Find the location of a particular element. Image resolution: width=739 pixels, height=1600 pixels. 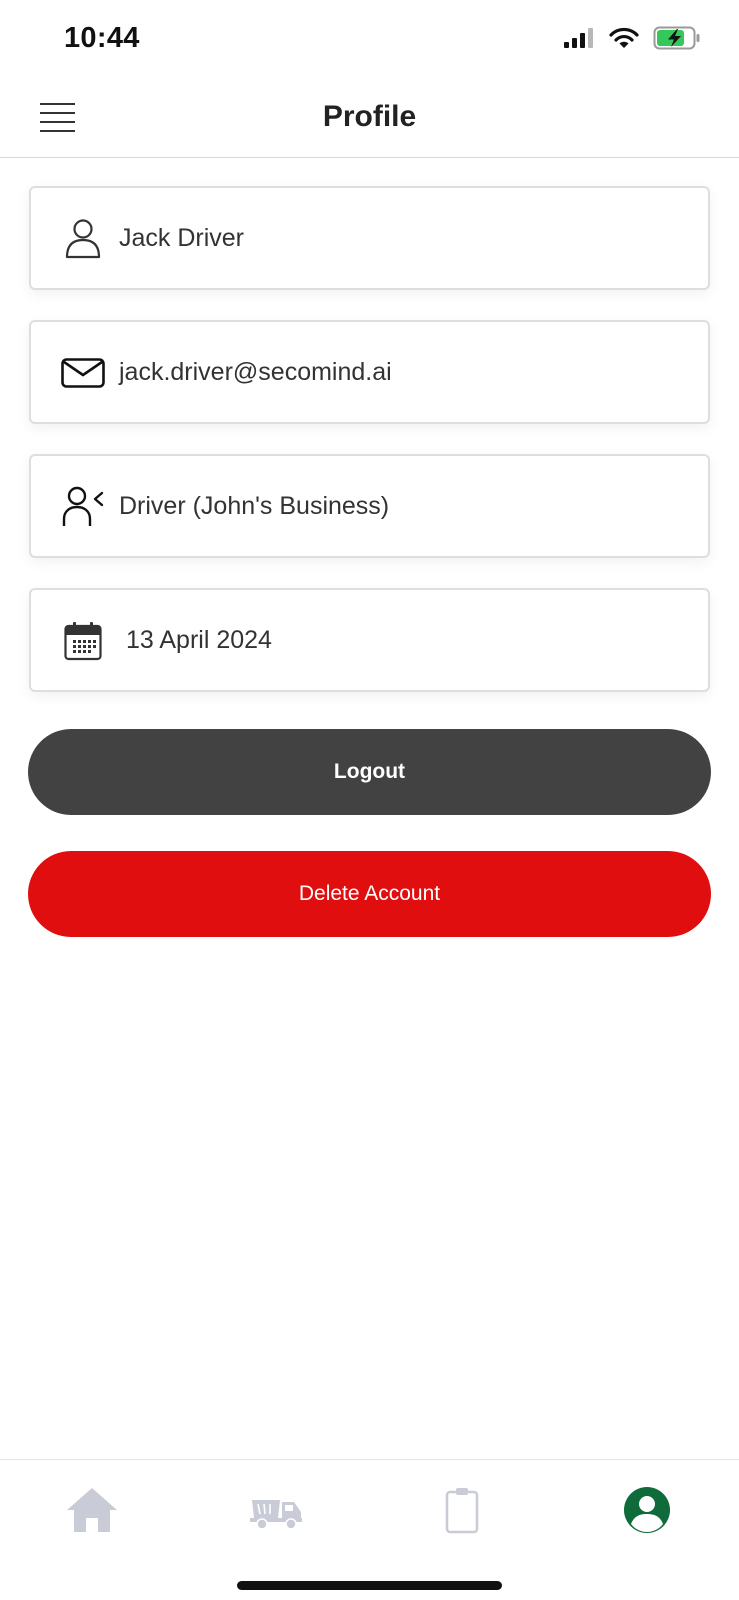

profile-email: jack.driver@secomind.ai is located at coordinates (255, 372).